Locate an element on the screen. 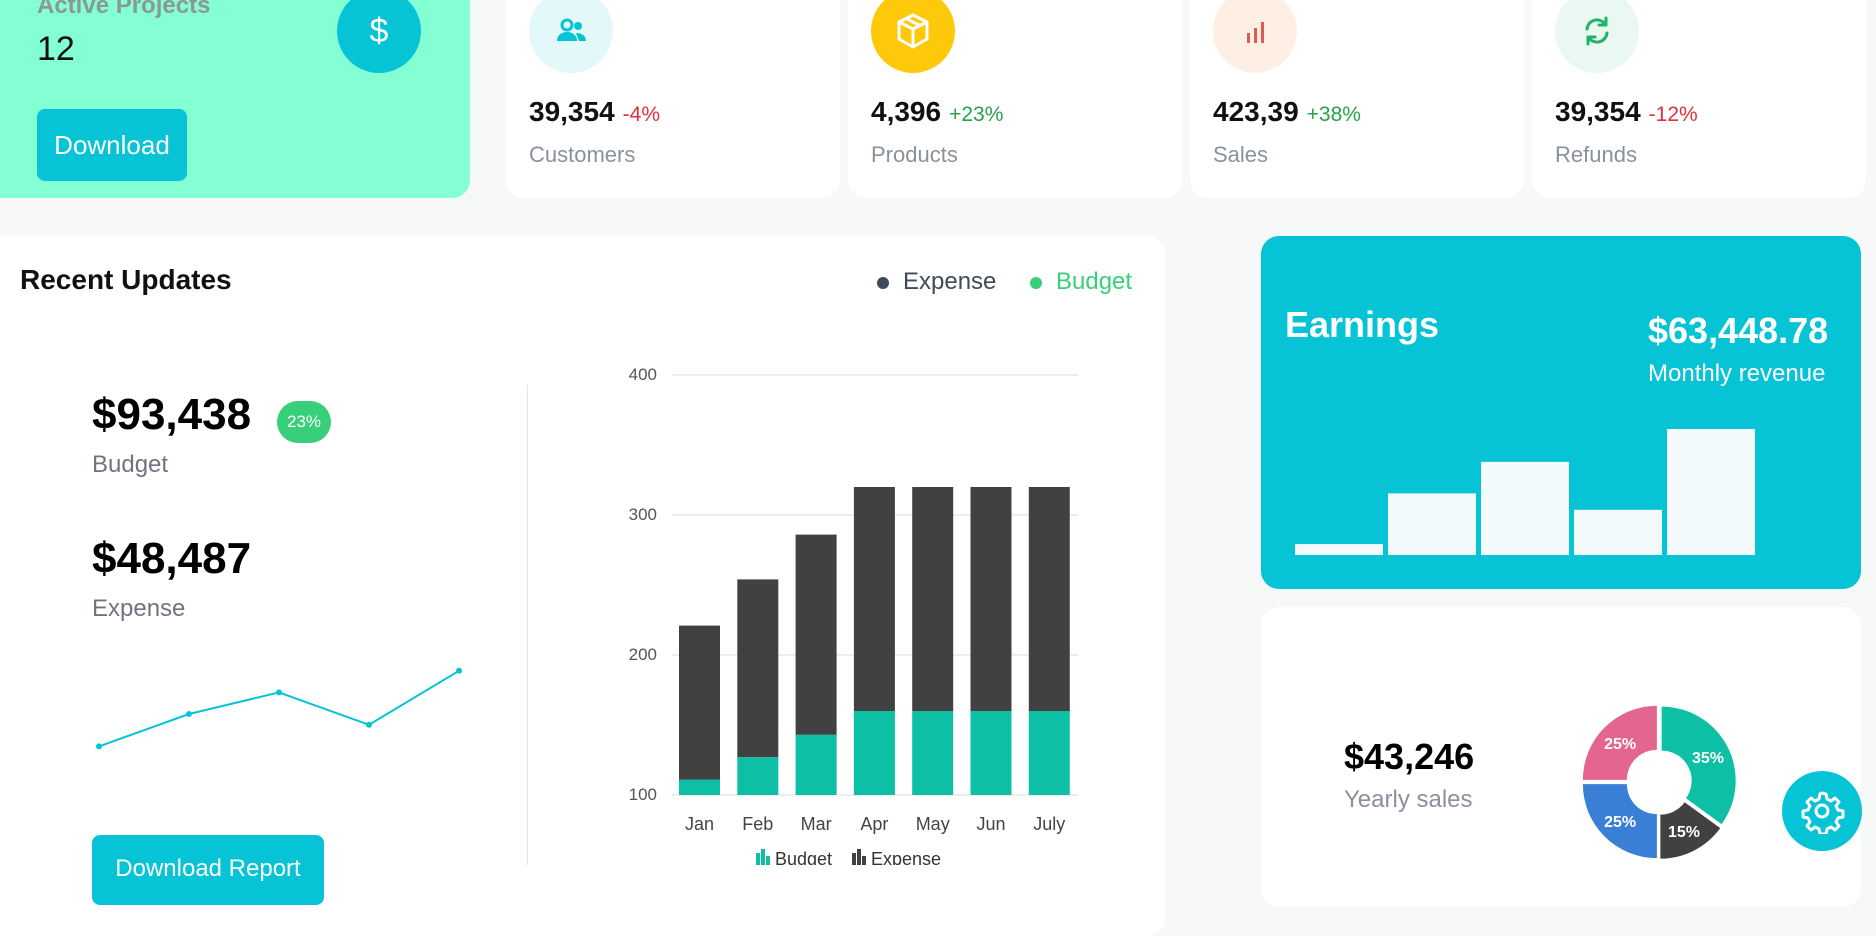  y-tick-label: 100 is located at coordinates (643, 794).